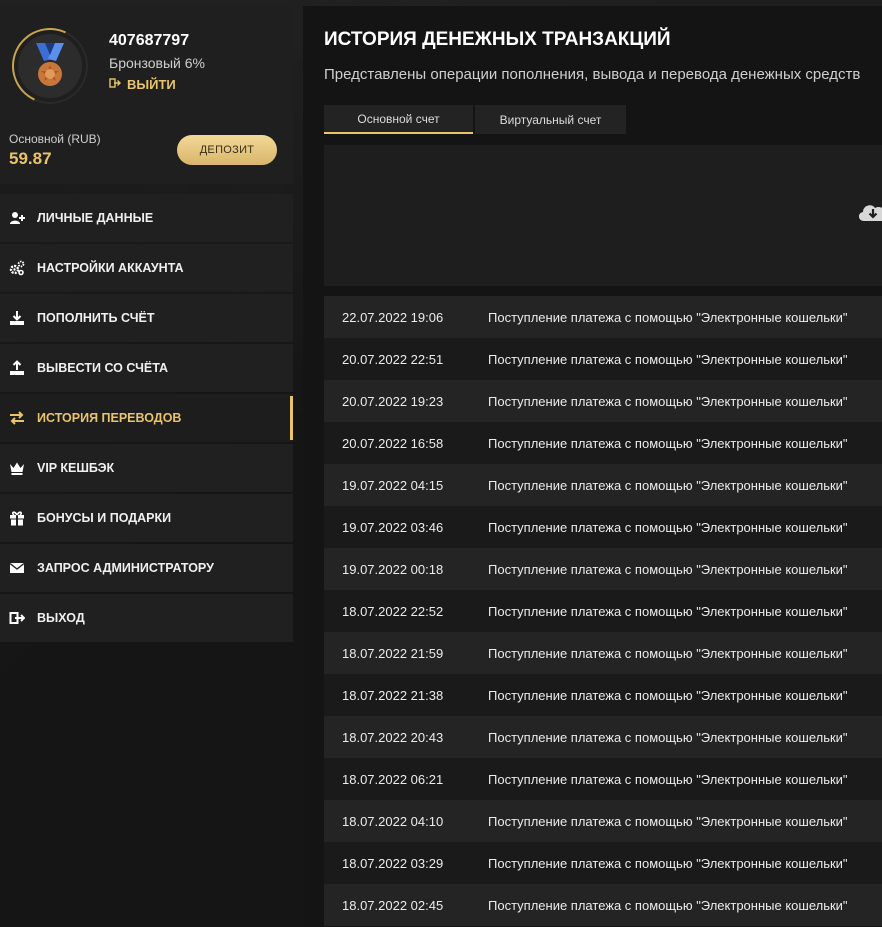  Describe the element at coordinates (393, 443) in the screenshot. I see `transaction-date: 20.07.2022 16:58` at that location.